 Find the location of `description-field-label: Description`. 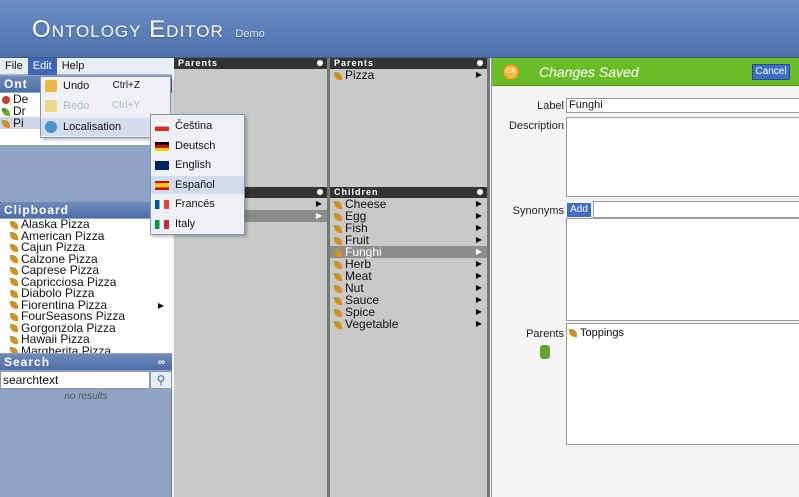

description-field-label: Description is located at coordinates (536, 126).